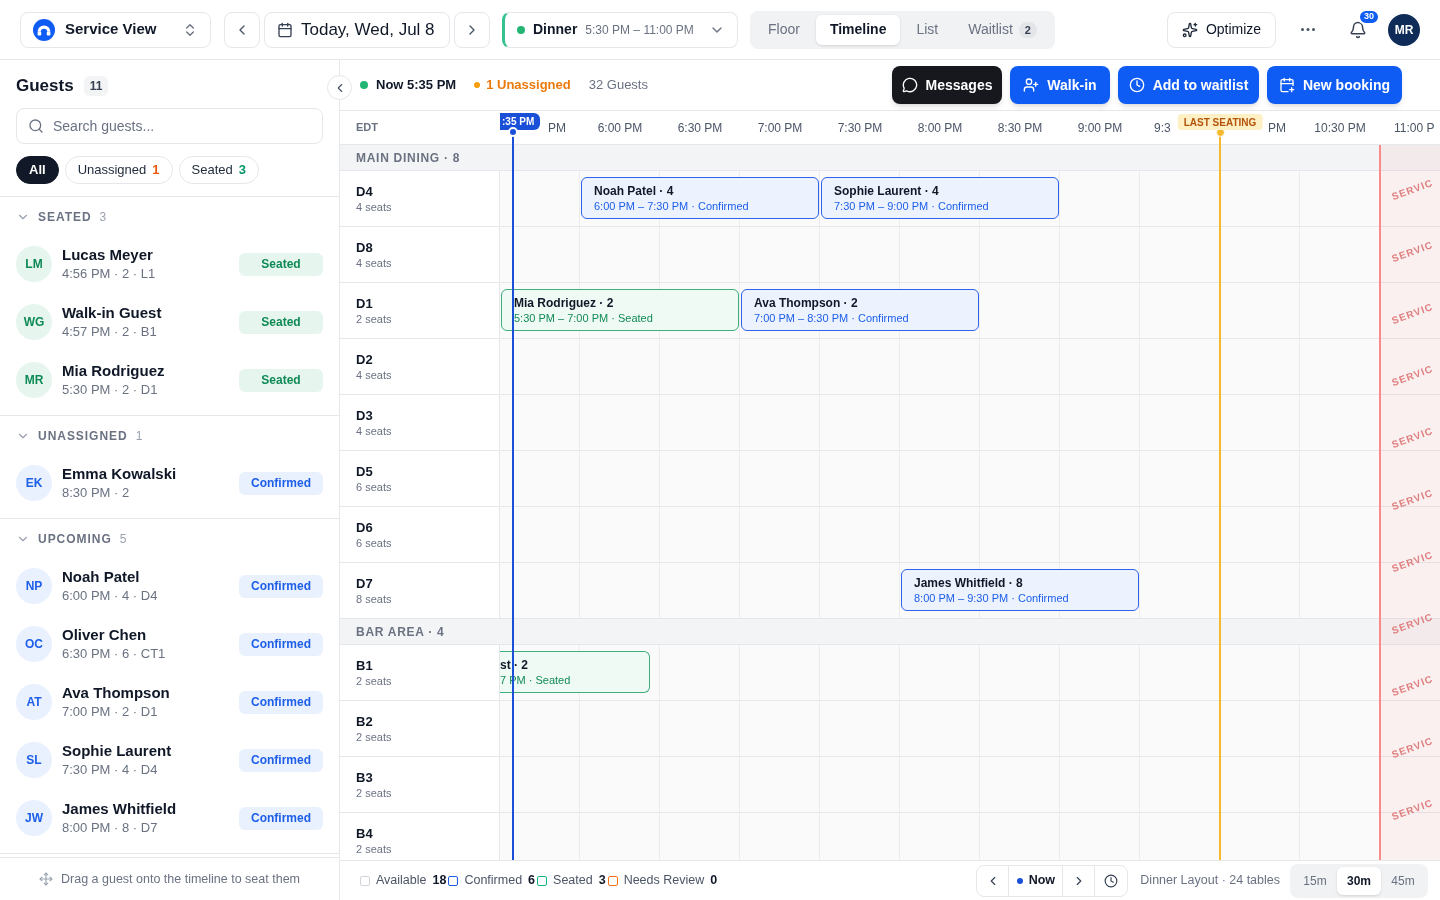  What do you see at coordinates (285, 29) in the screenshot?
I see `calendar-icon` at bounding box center [285, 29].